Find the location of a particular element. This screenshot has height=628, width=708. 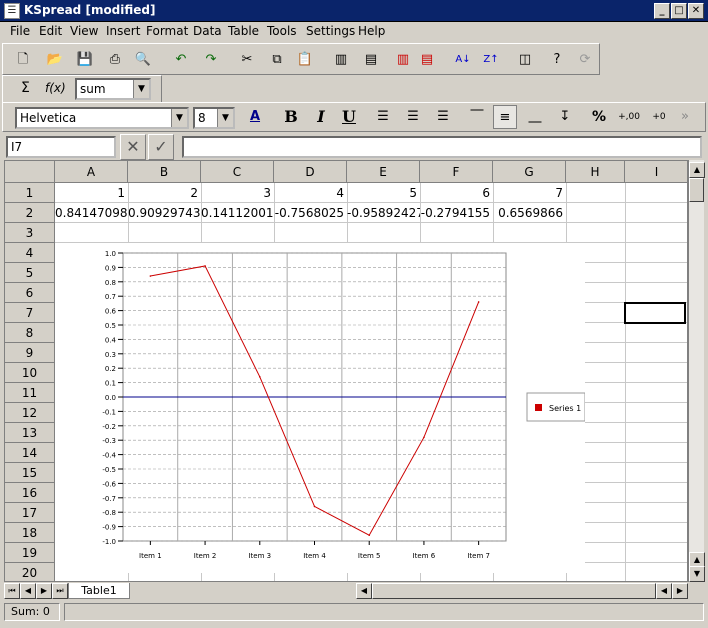

minimize-icon: _ is located at coordinates (662, 11).